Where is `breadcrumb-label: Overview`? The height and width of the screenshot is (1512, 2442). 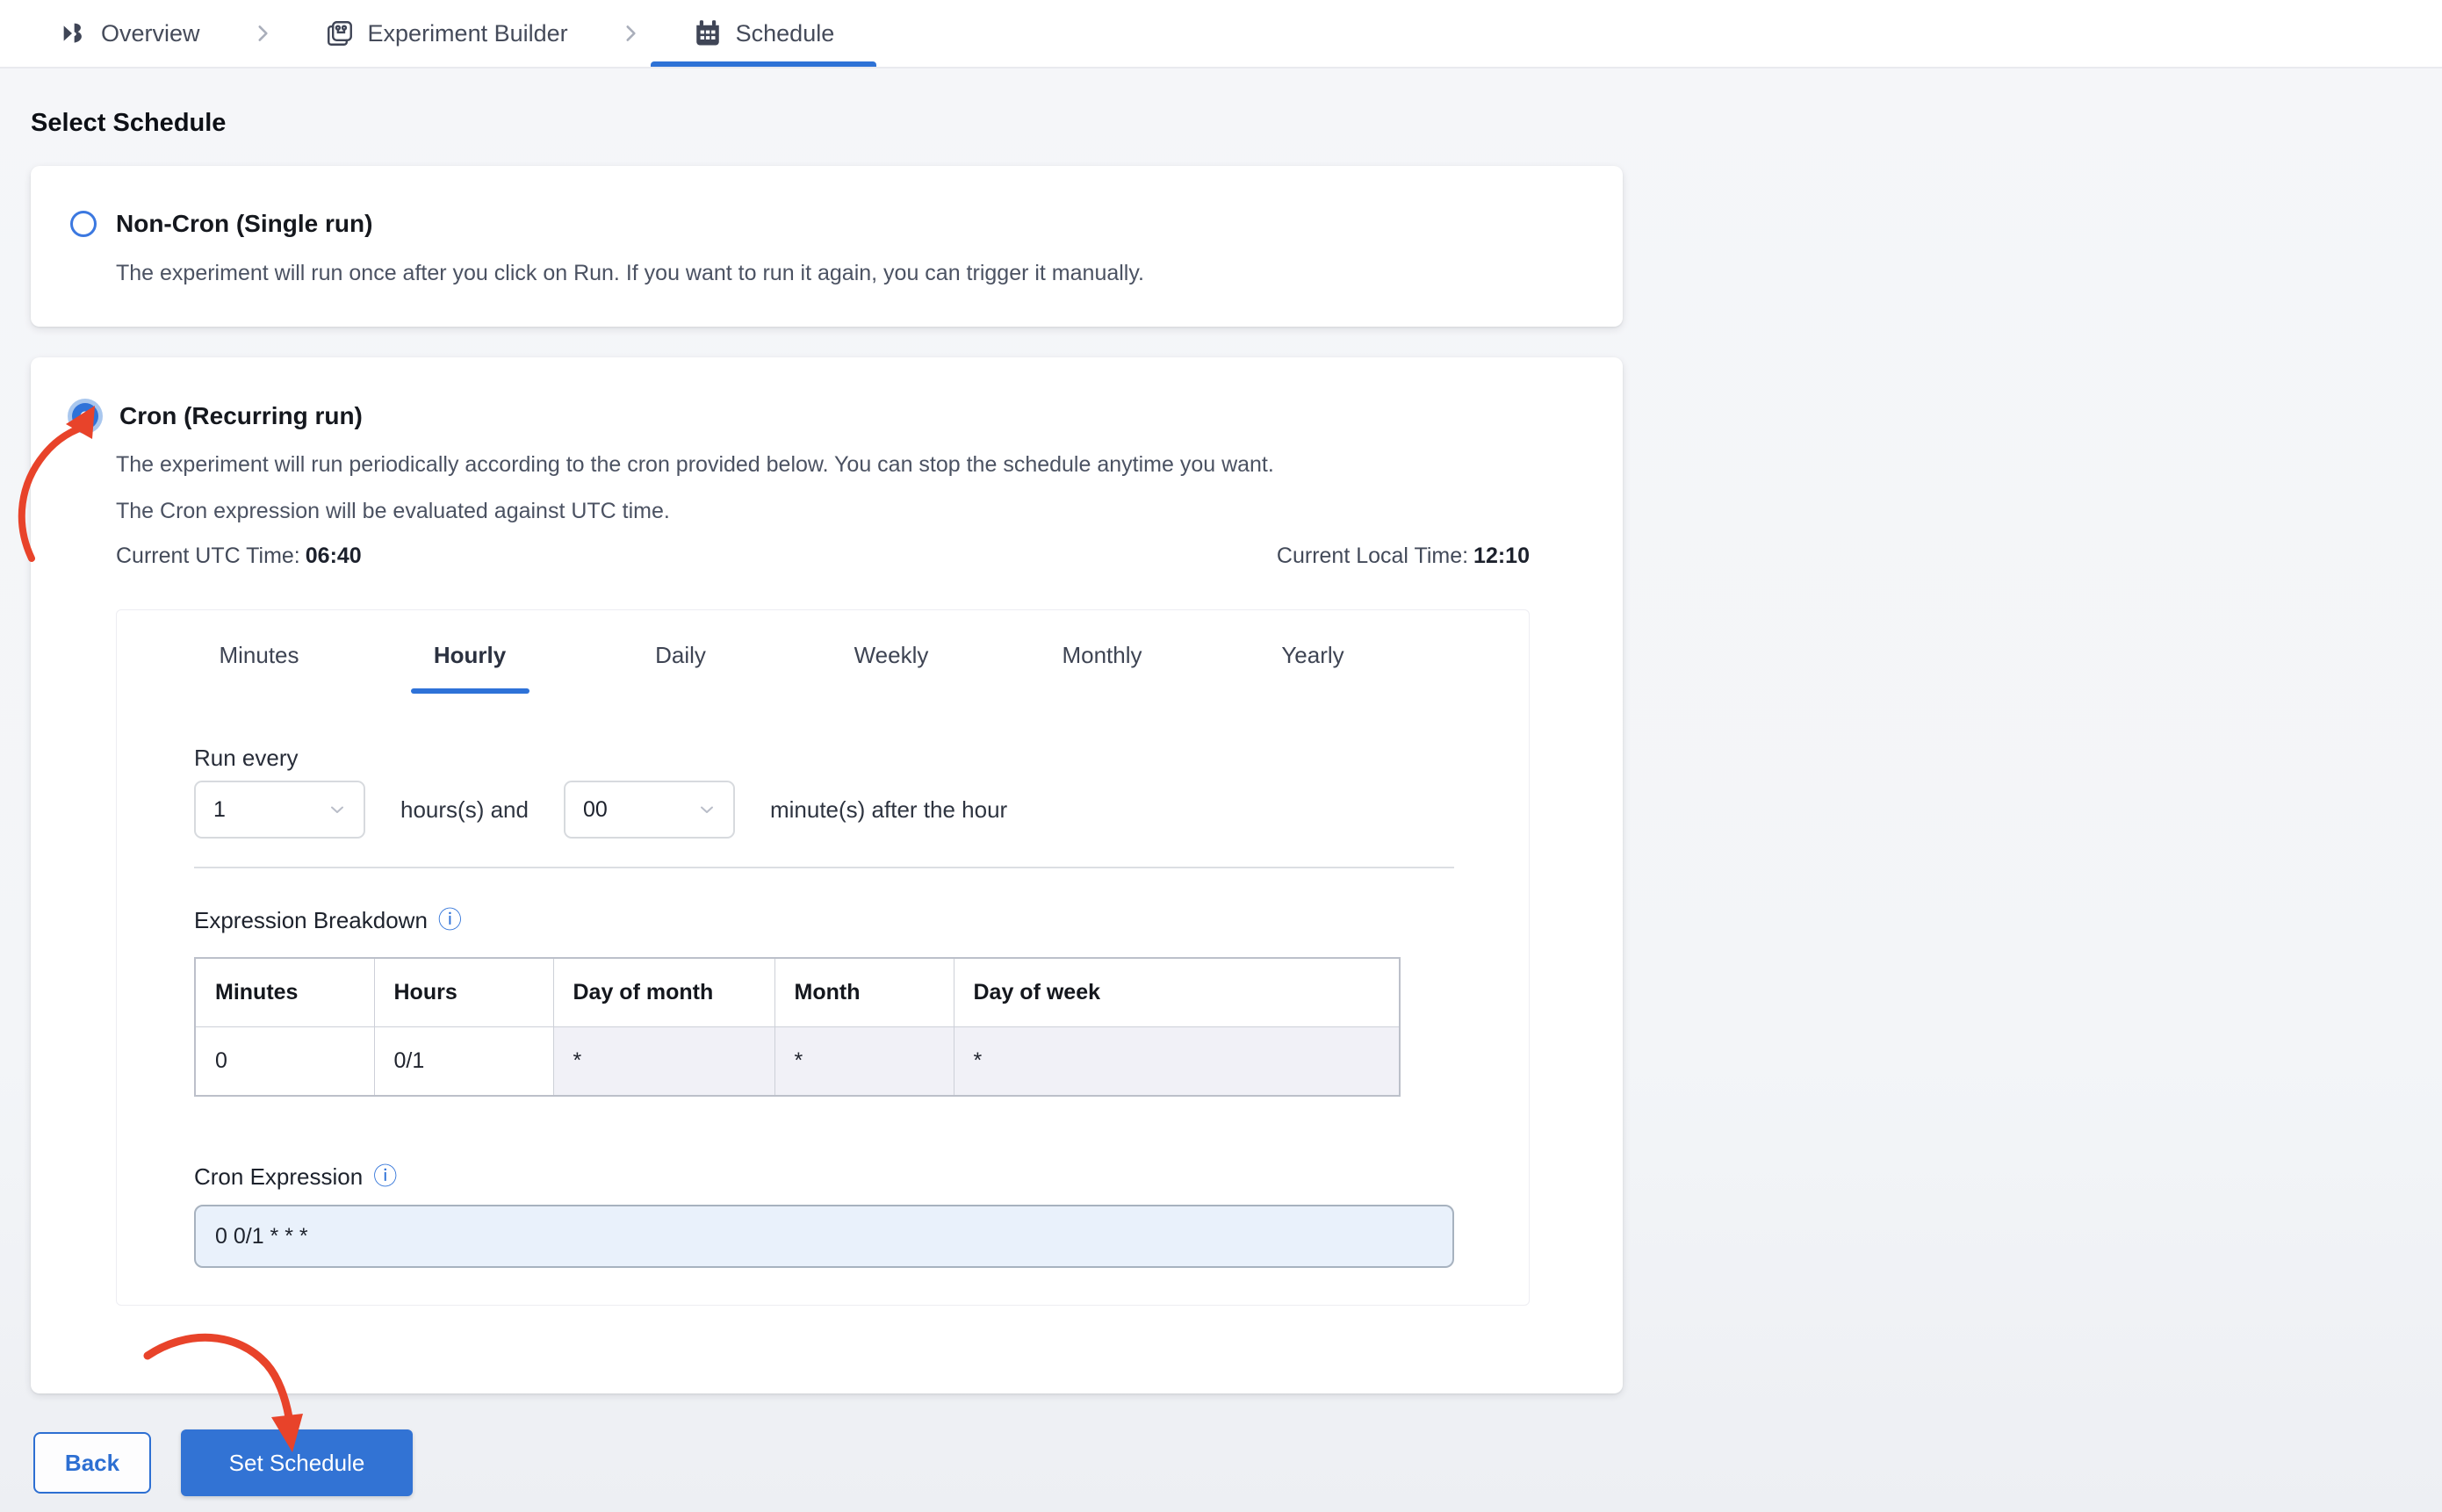
breadcrumb-label: Overview is located at coordinates (150, 33).